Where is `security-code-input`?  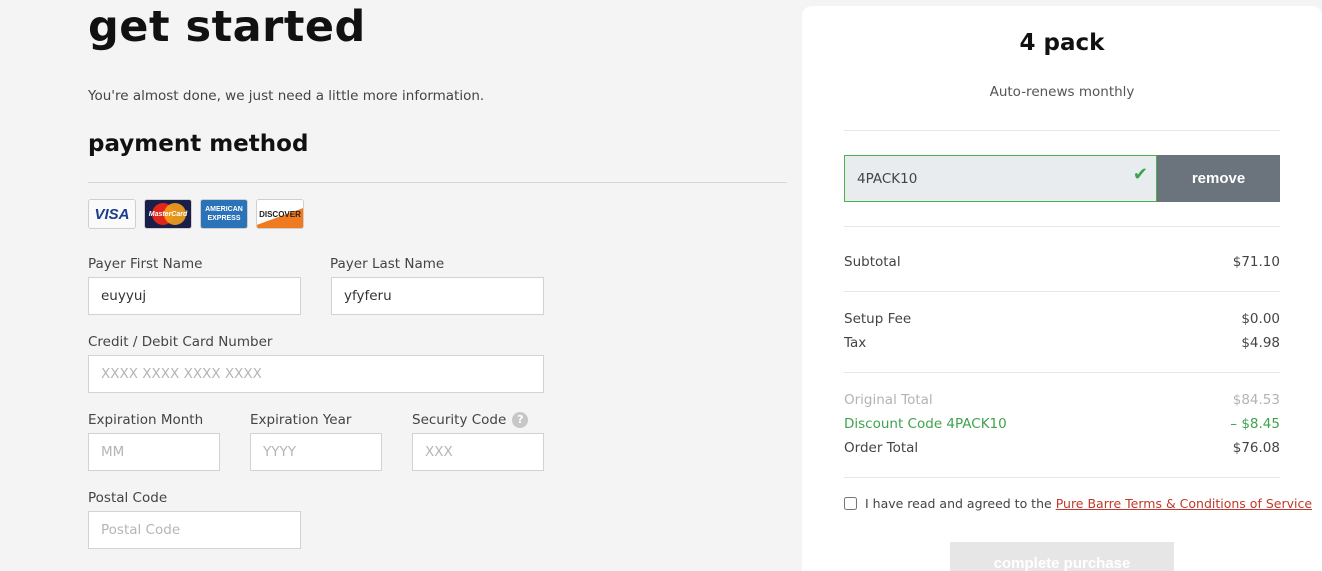
security-code-input is located at coordinates (478, 452).